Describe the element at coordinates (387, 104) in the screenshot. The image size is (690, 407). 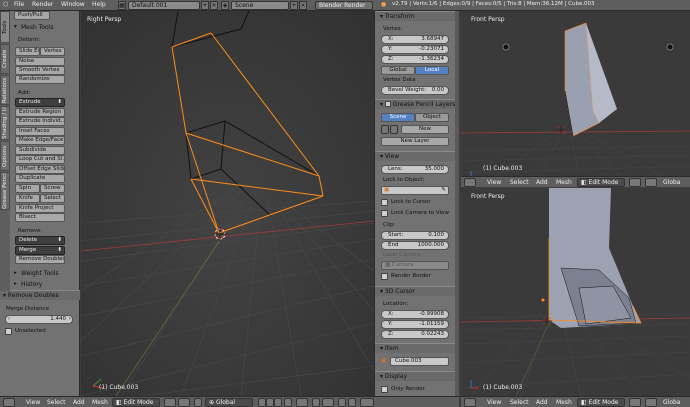
I see `gp-checkbox` at that location.